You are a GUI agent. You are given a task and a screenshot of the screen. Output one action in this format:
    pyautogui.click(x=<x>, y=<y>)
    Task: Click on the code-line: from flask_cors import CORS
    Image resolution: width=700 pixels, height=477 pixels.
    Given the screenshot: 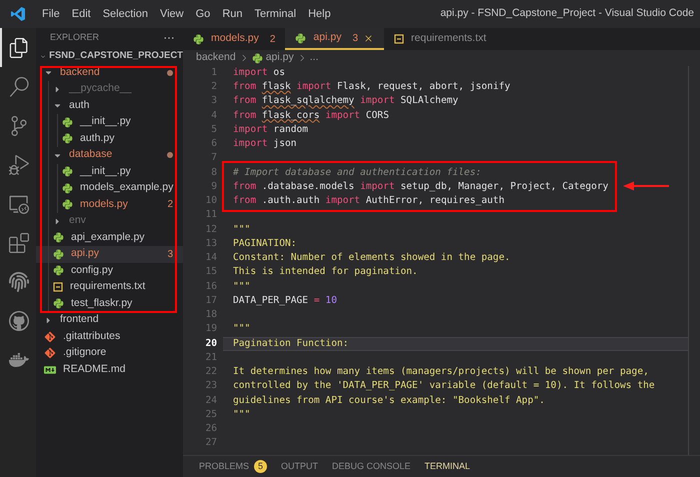 What is the action you would take?
    pyautogui.click(x=311, y=115)
    